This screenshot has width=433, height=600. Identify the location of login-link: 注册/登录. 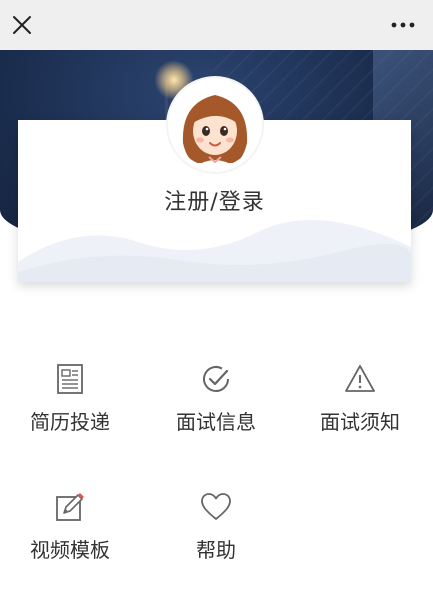
(214, 200).